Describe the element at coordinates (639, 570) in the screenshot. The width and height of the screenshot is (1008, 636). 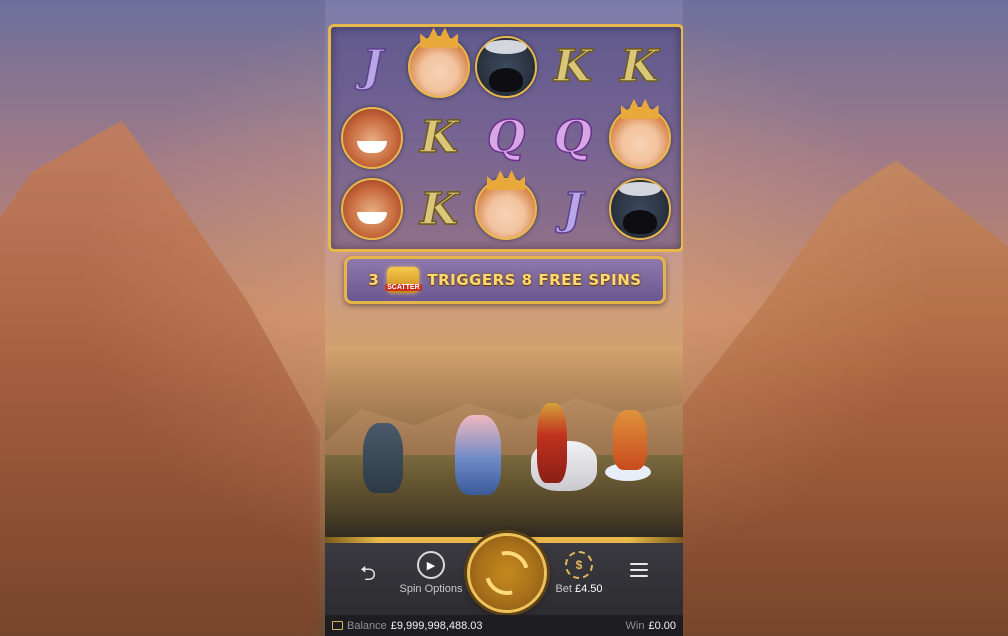
I see `menu-icon` at that location.